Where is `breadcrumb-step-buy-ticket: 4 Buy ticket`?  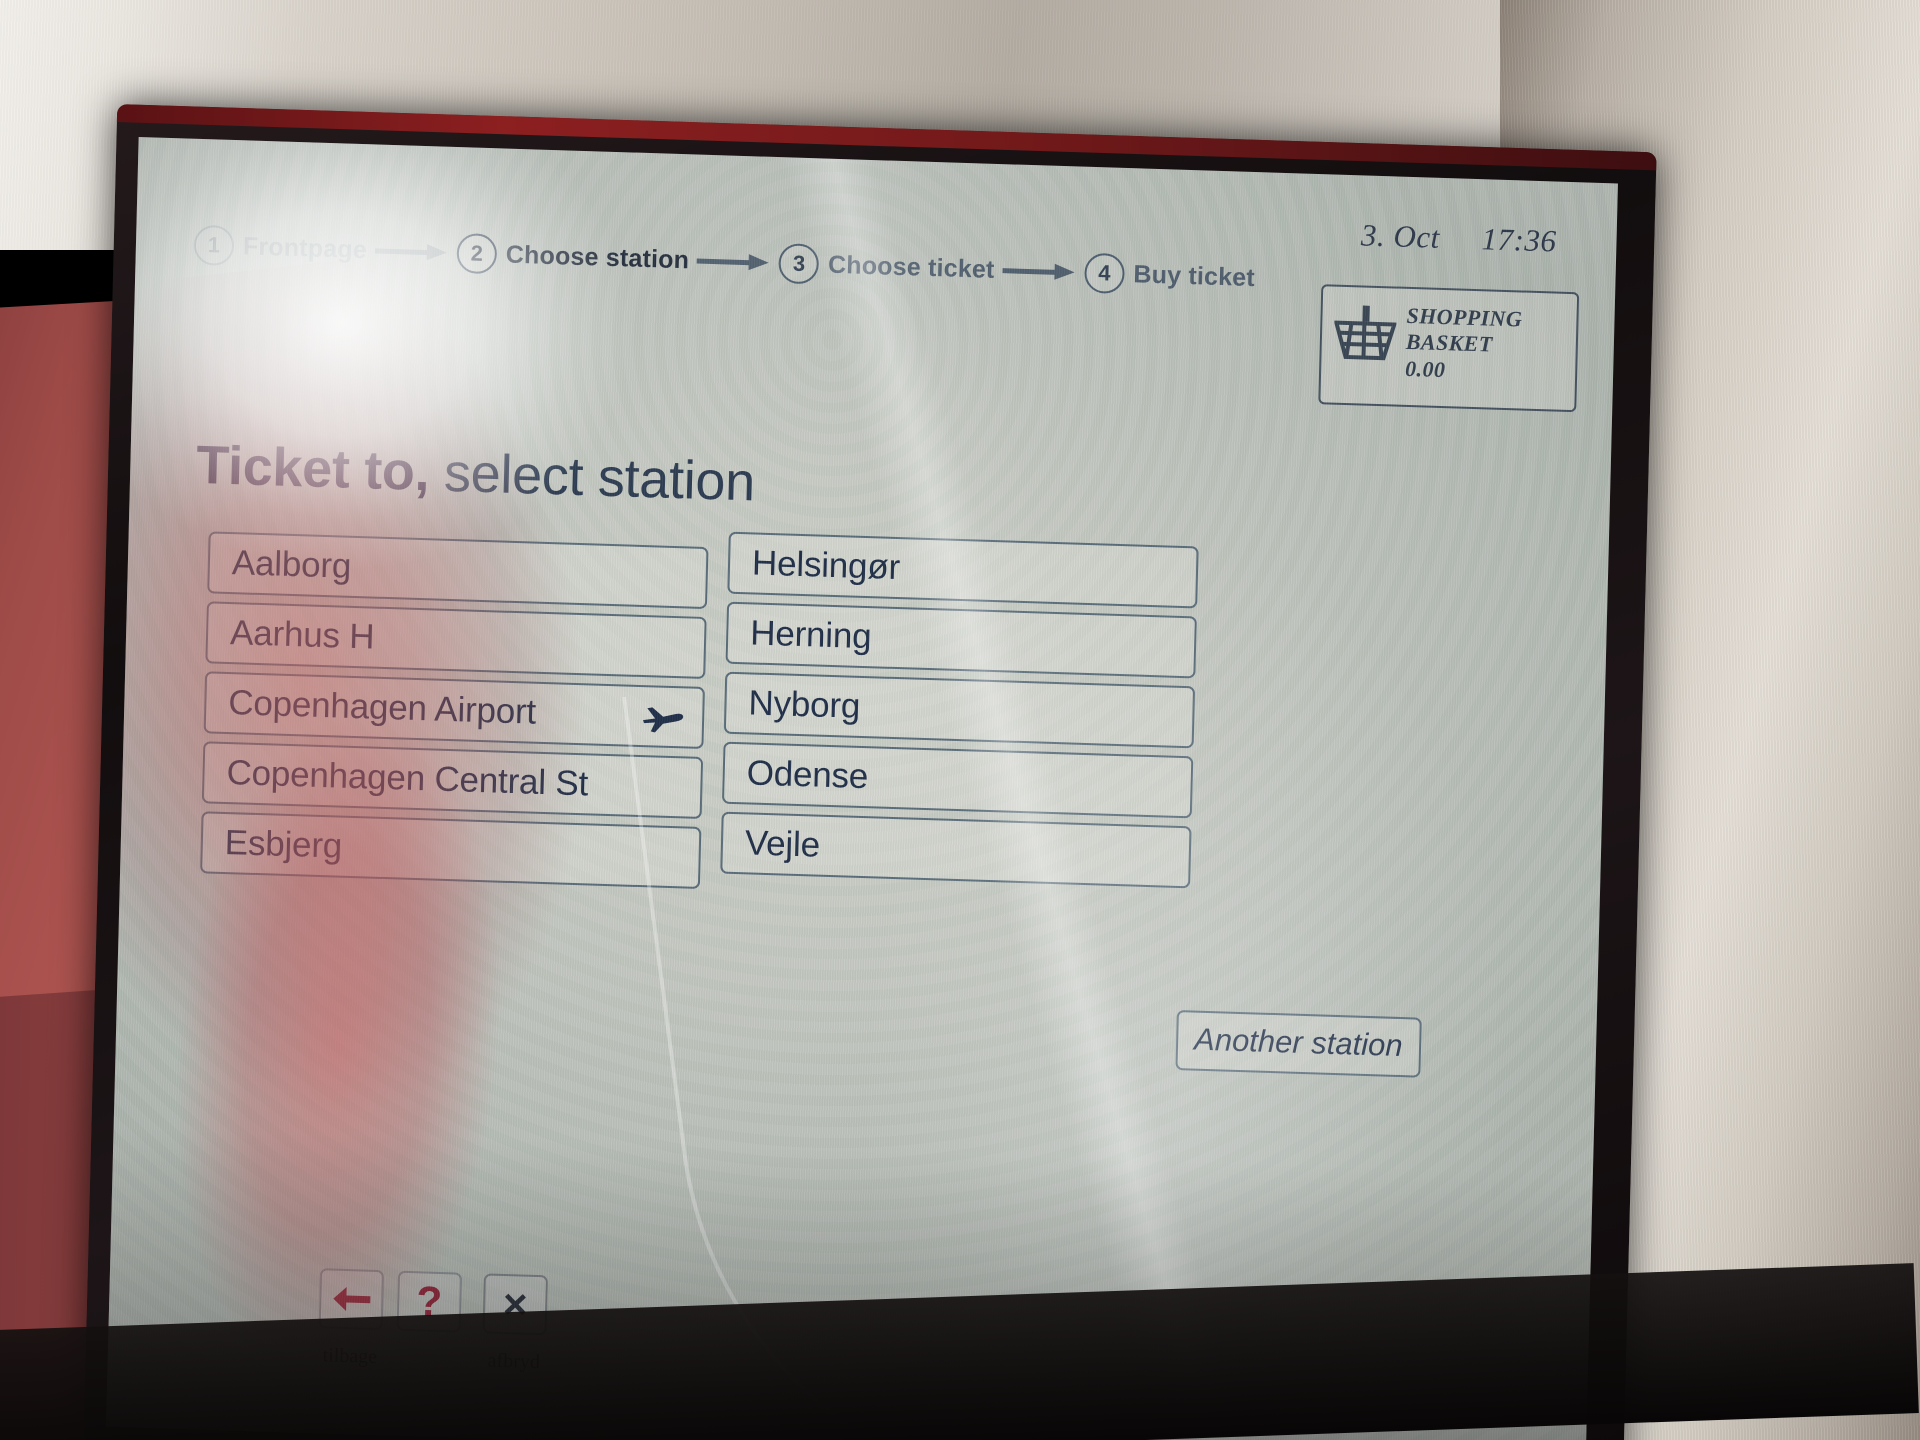 breadcrumb-step-buy-ticket: 4 Buy ticket is located at coordinates (1169, 275).